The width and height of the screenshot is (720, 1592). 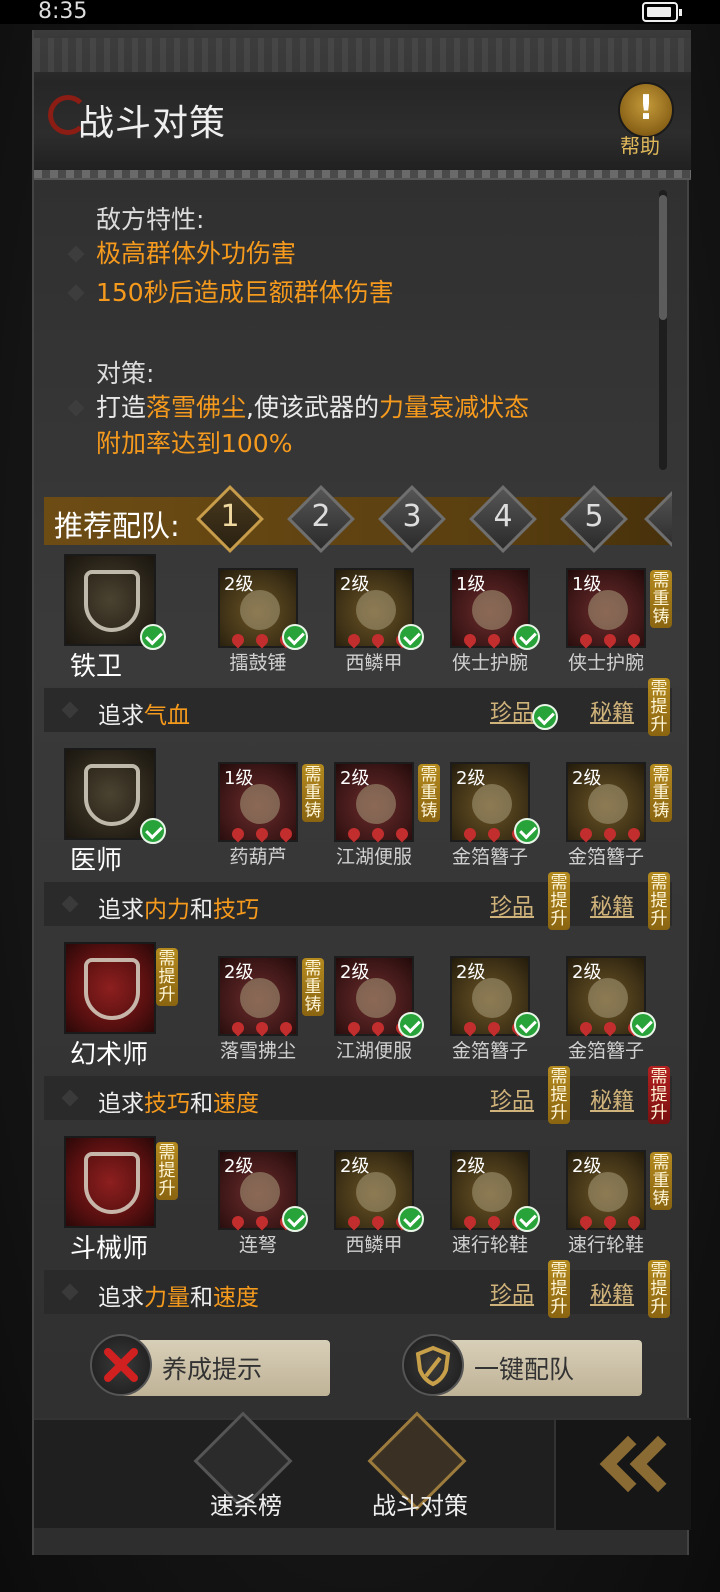 I want to click on back-button, so click(x=622, y=1475).